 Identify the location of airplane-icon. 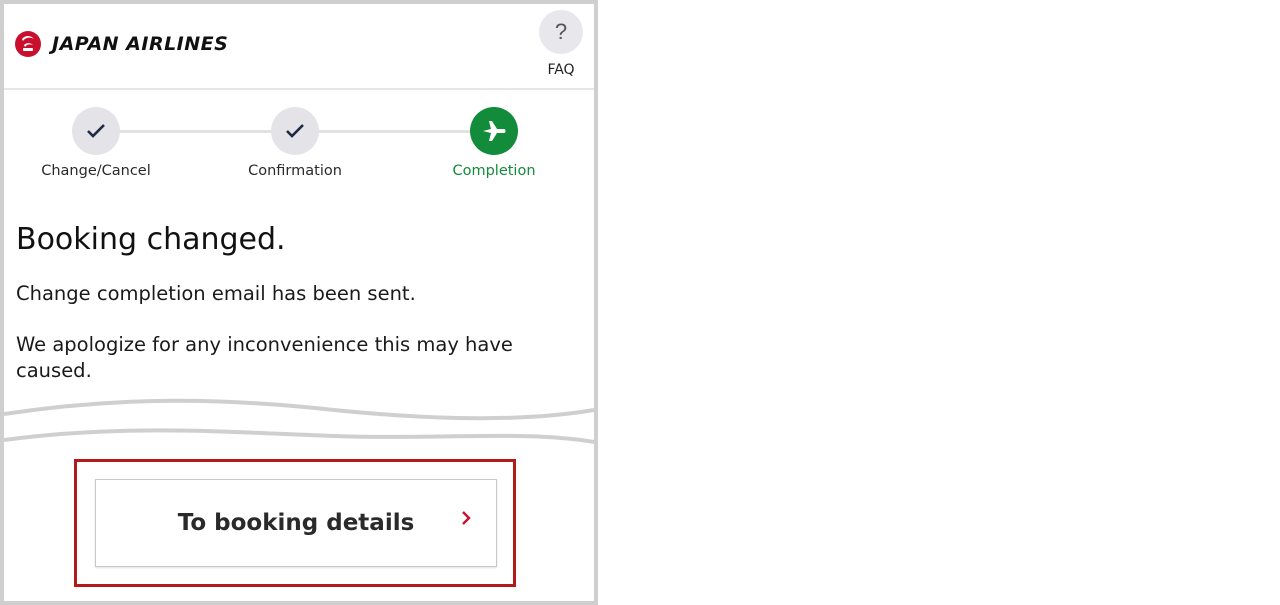
(494, 131).